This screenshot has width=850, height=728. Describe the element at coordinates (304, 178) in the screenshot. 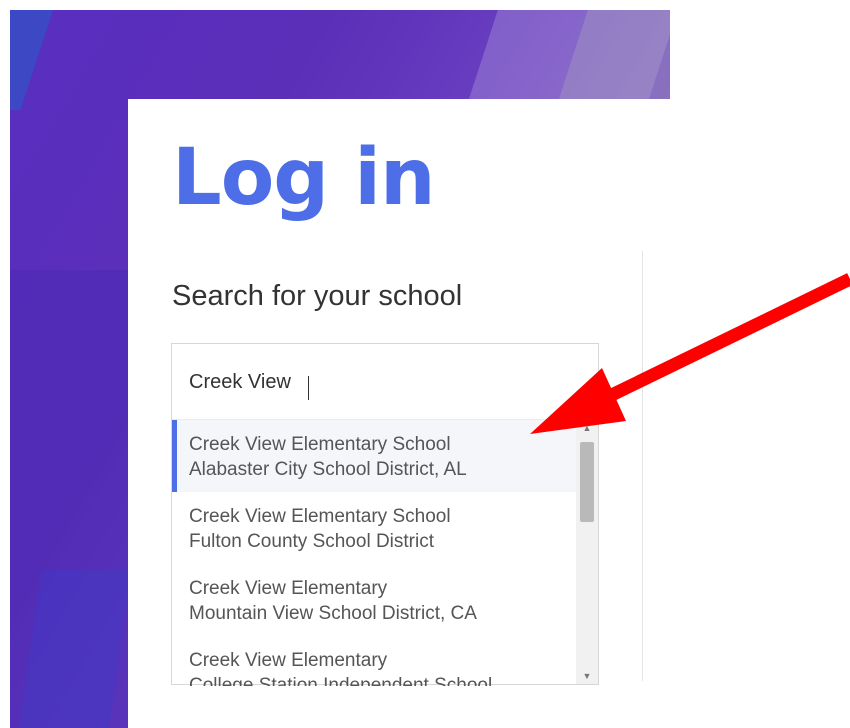

I see `page-title: Log in` at that location.